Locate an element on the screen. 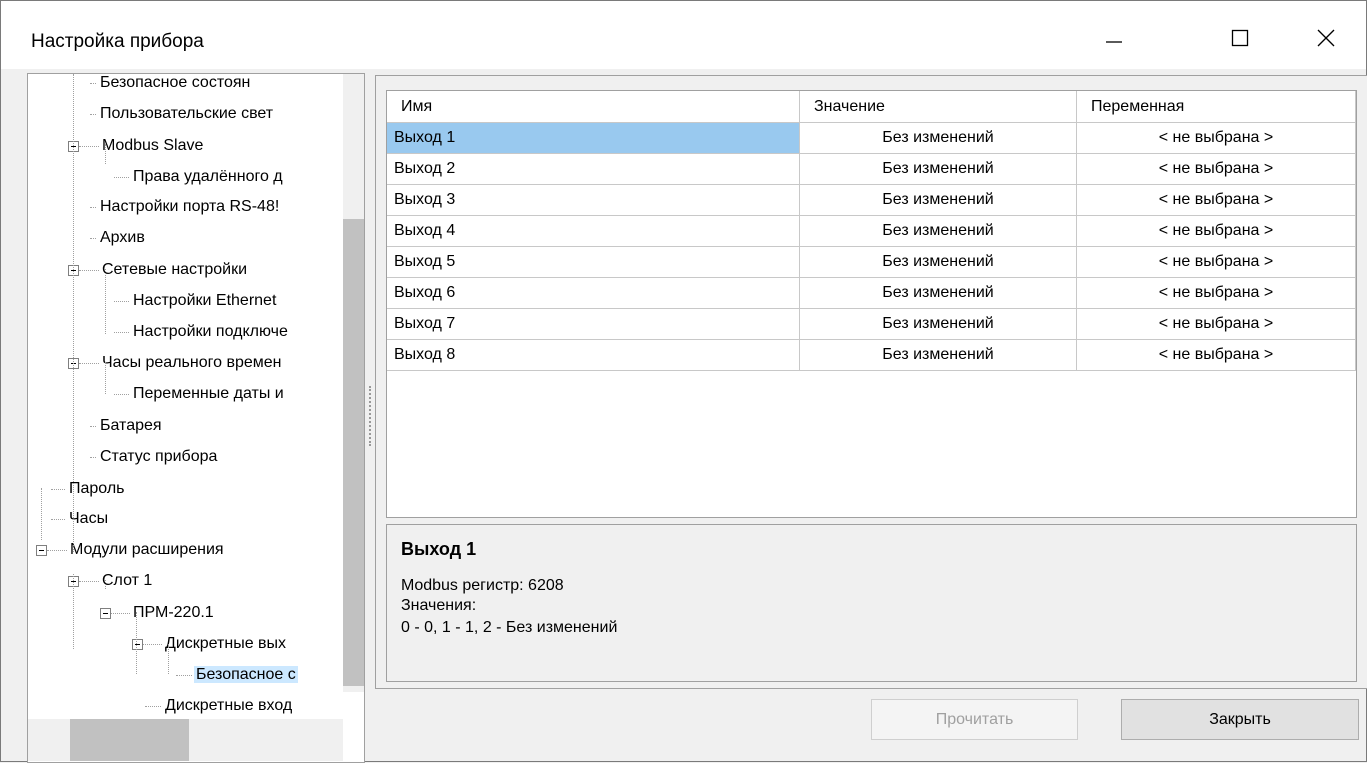  table-row: Выход 6 Без изменений < не выбрана > is located at coordinates (871, 293).